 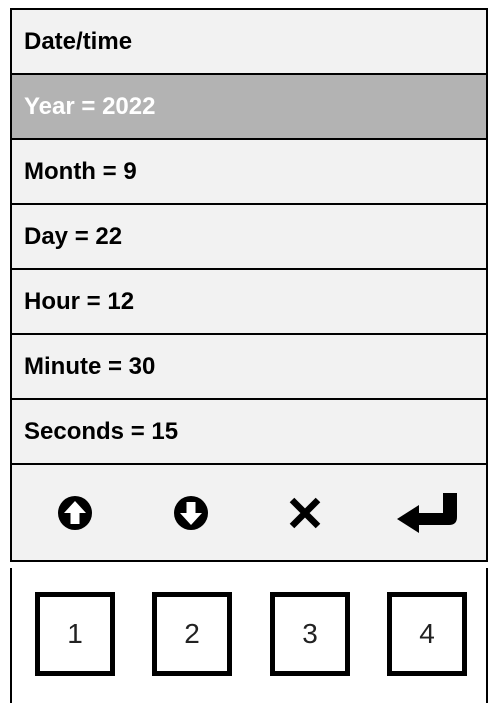 I want to click on icon-toolbar, so click(x=249, y=513).